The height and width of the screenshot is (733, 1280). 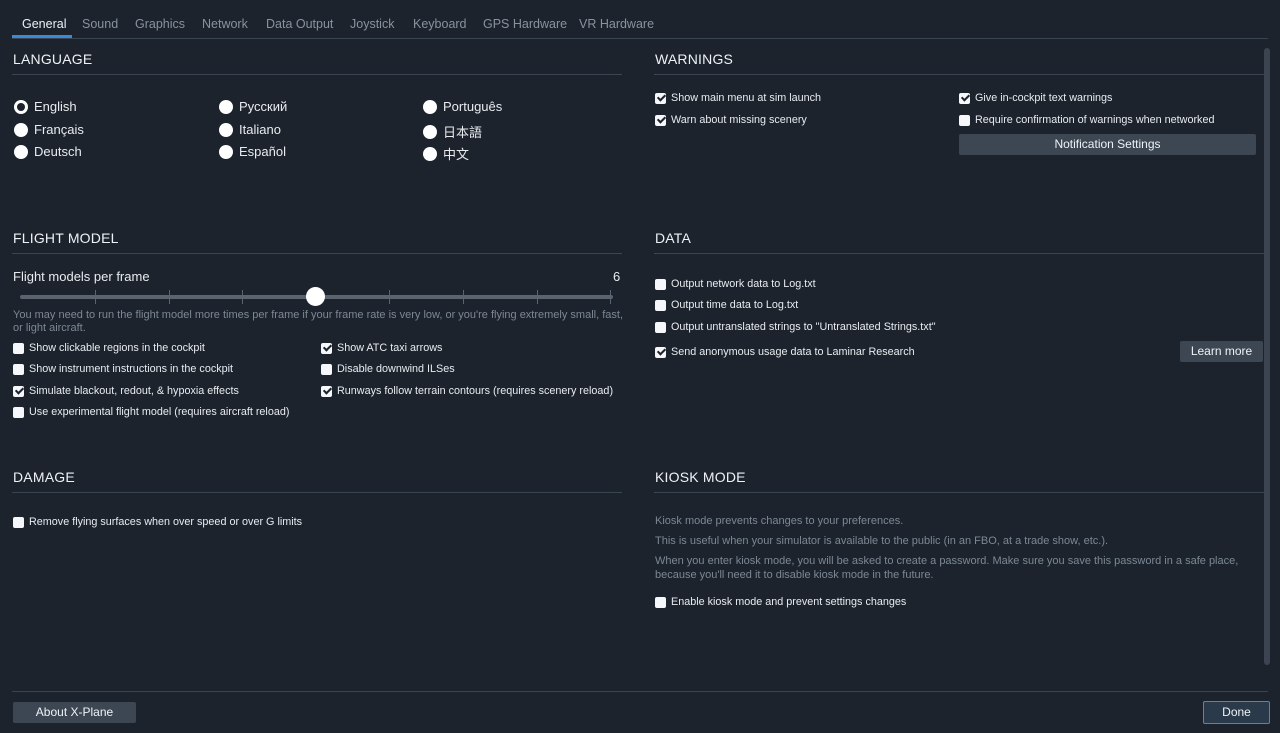 What do you see at coordinates (617, 276) in the screenshot?
I see `slider-value: 6` at bounding box center [617, 276].